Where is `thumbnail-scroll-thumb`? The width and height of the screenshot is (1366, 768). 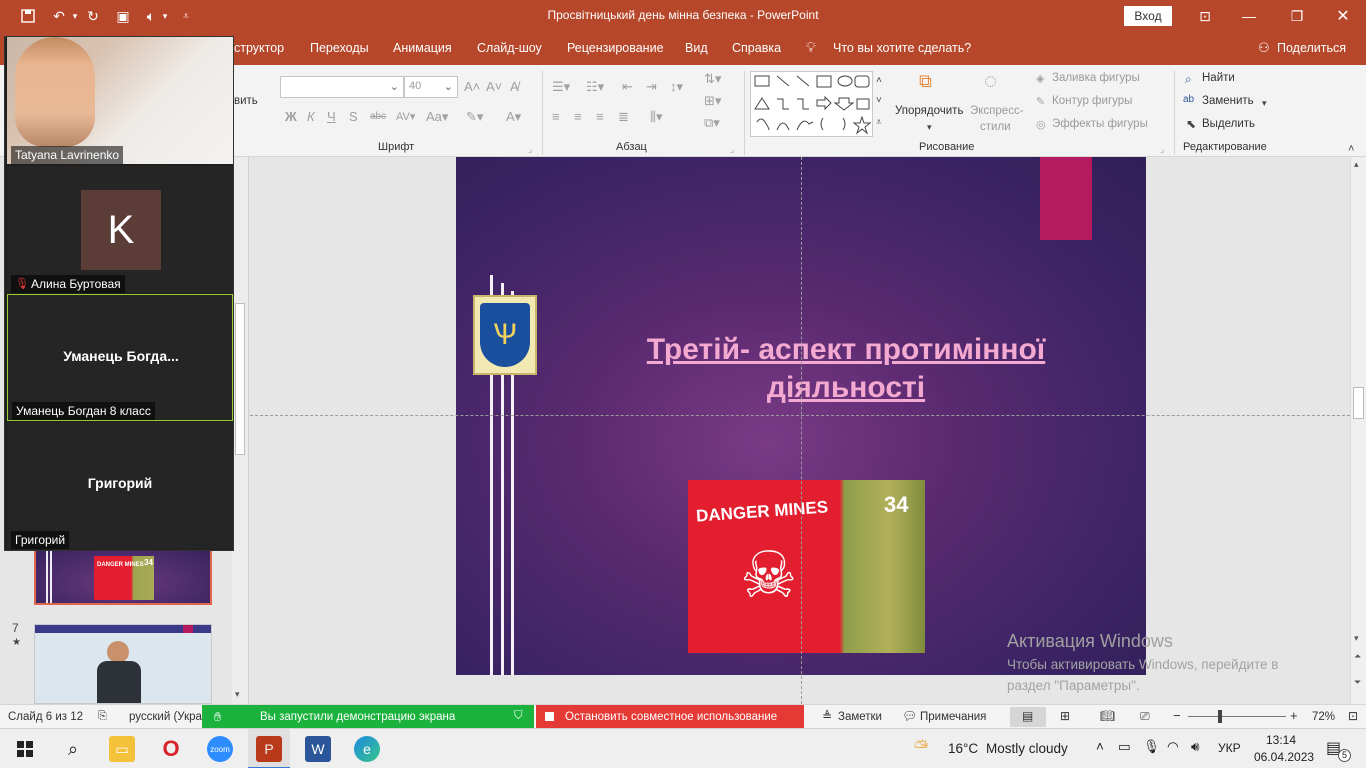 thumbnail-scroll-thumb is located at coordinates (240, 379).